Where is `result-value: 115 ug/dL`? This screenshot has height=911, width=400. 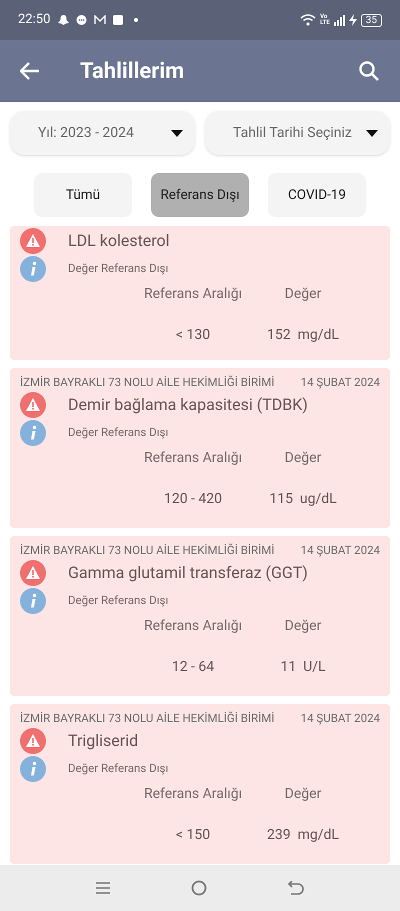
result-value: 115 ug/dL is located at coordinates (303, 499).